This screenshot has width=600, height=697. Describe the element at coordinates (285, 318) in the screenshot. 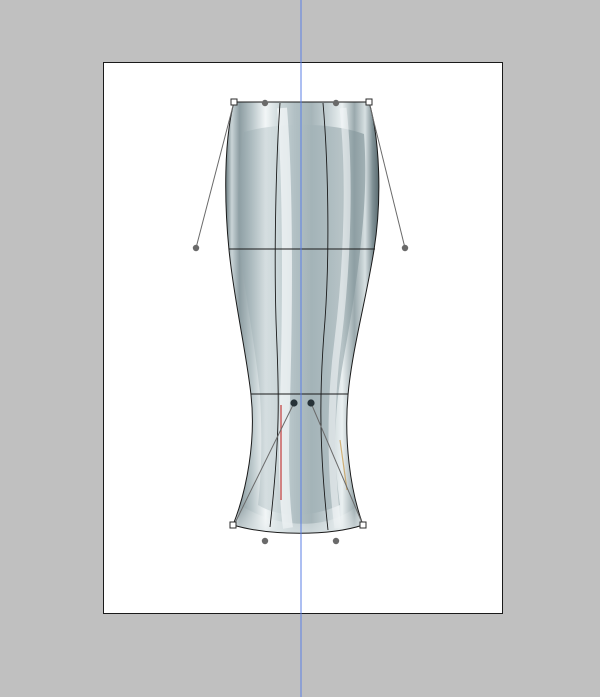

I see `highlight-streak` at that location.